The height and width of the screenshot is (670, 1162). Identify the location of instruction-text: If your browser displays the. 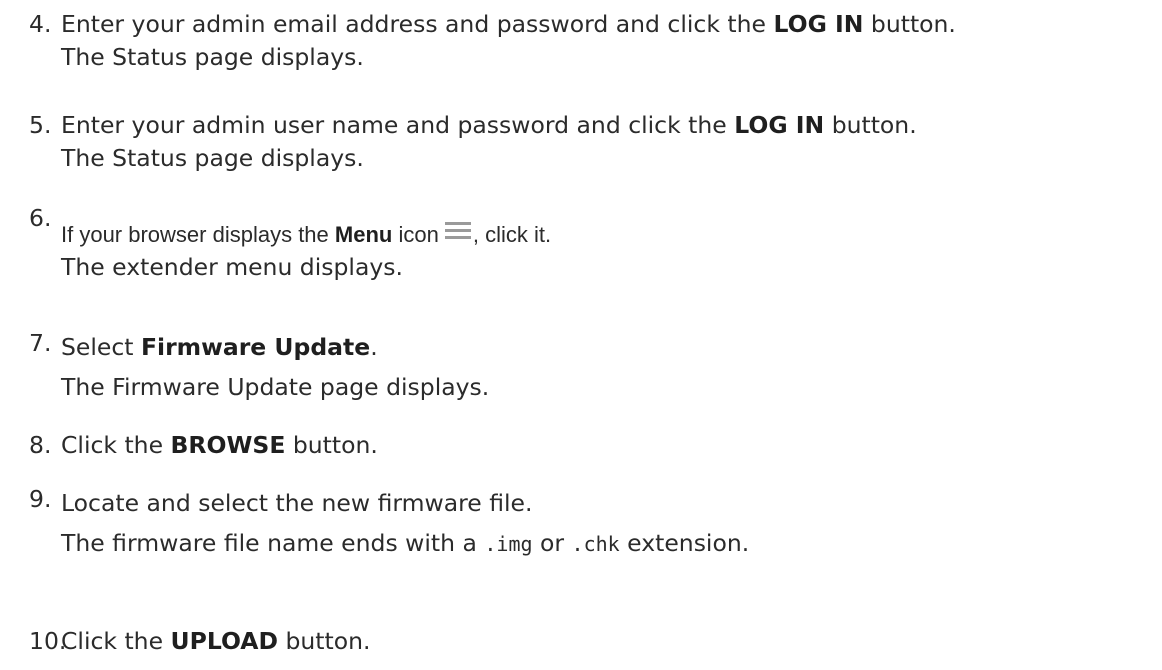
(198, 234).